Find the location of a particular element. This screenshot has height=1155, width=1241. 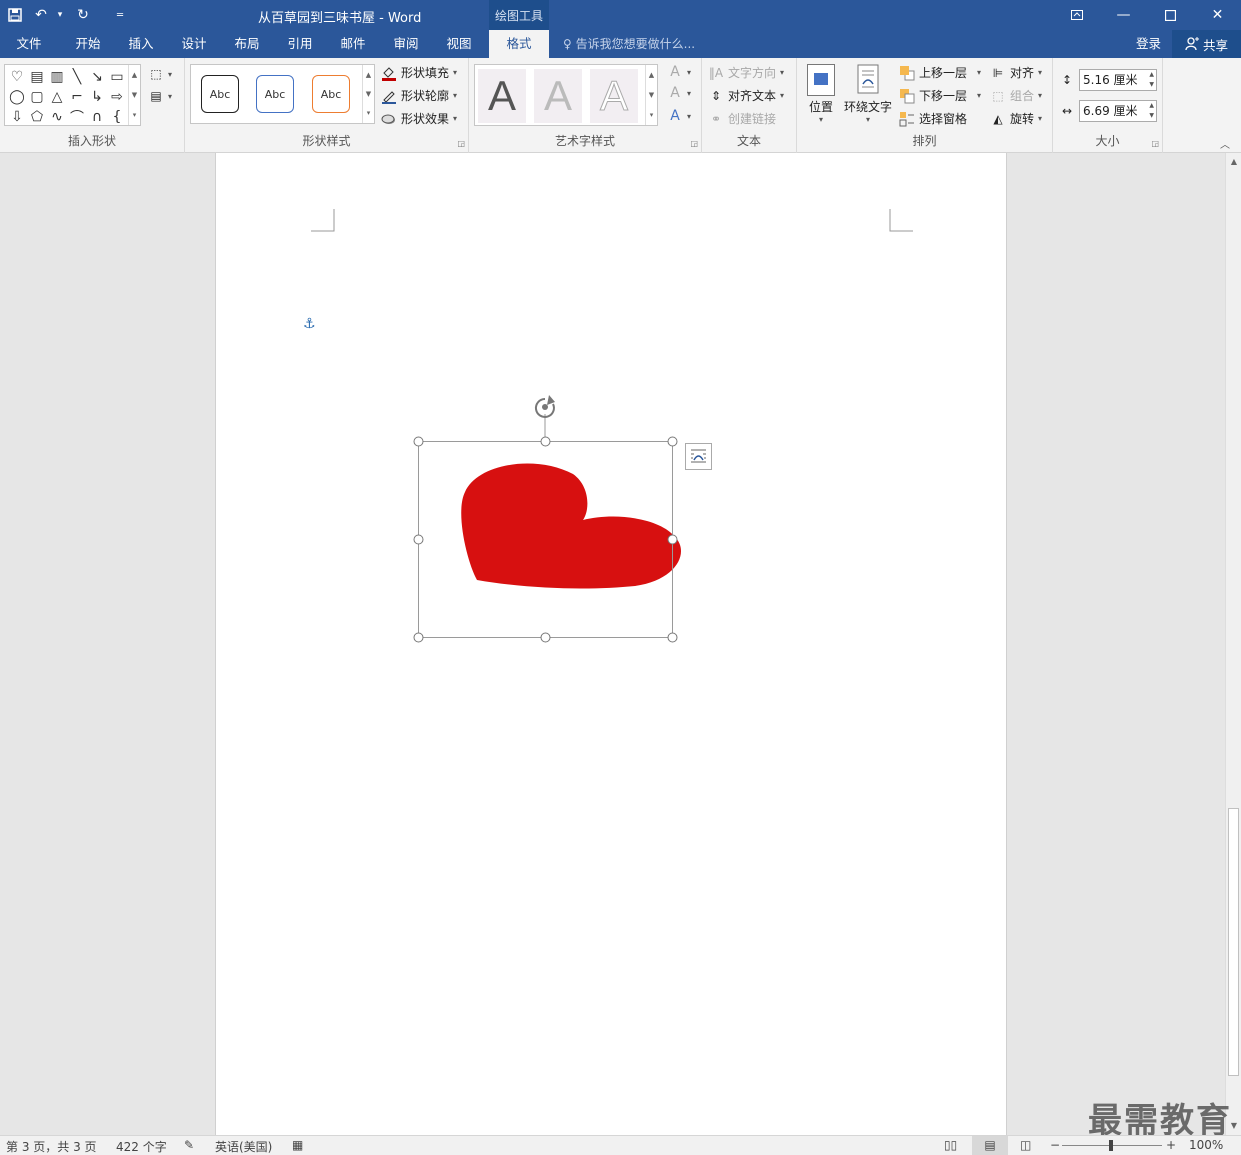

text-effects-button: A ▾ is located at coordinates (679, 116).